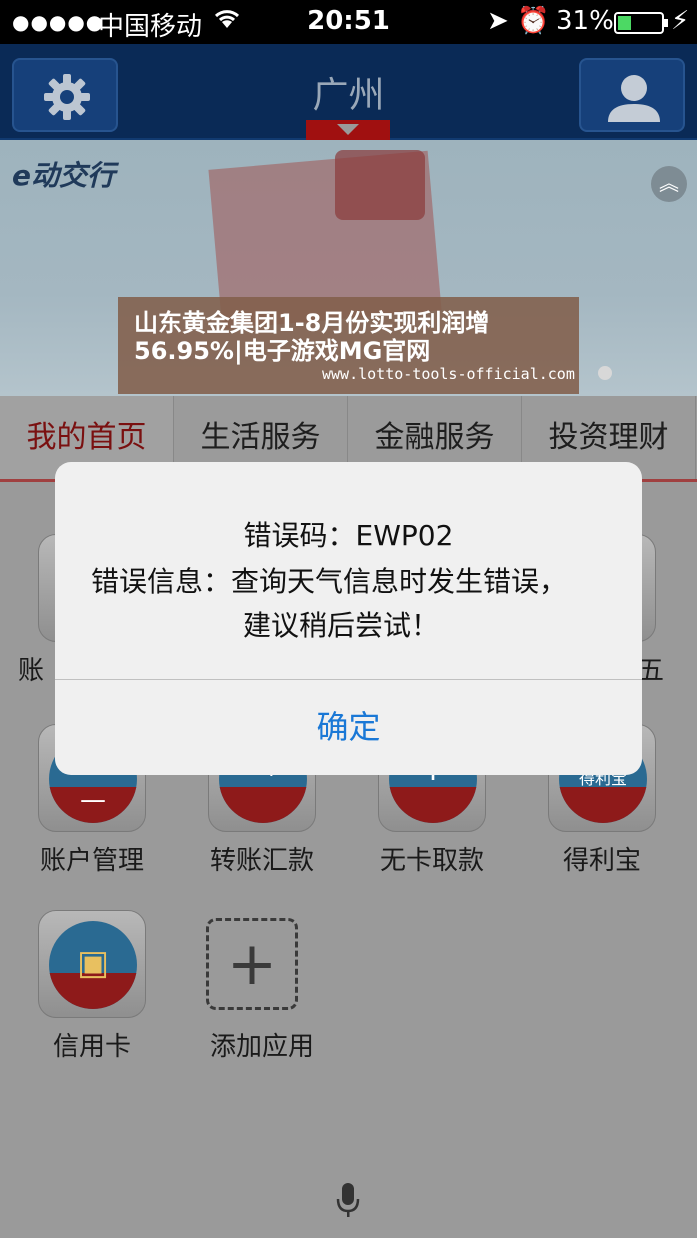 The height and width of the screenshot is (1238, 697). I want to click on alarm-icon: ⏰, so click(533, 21).